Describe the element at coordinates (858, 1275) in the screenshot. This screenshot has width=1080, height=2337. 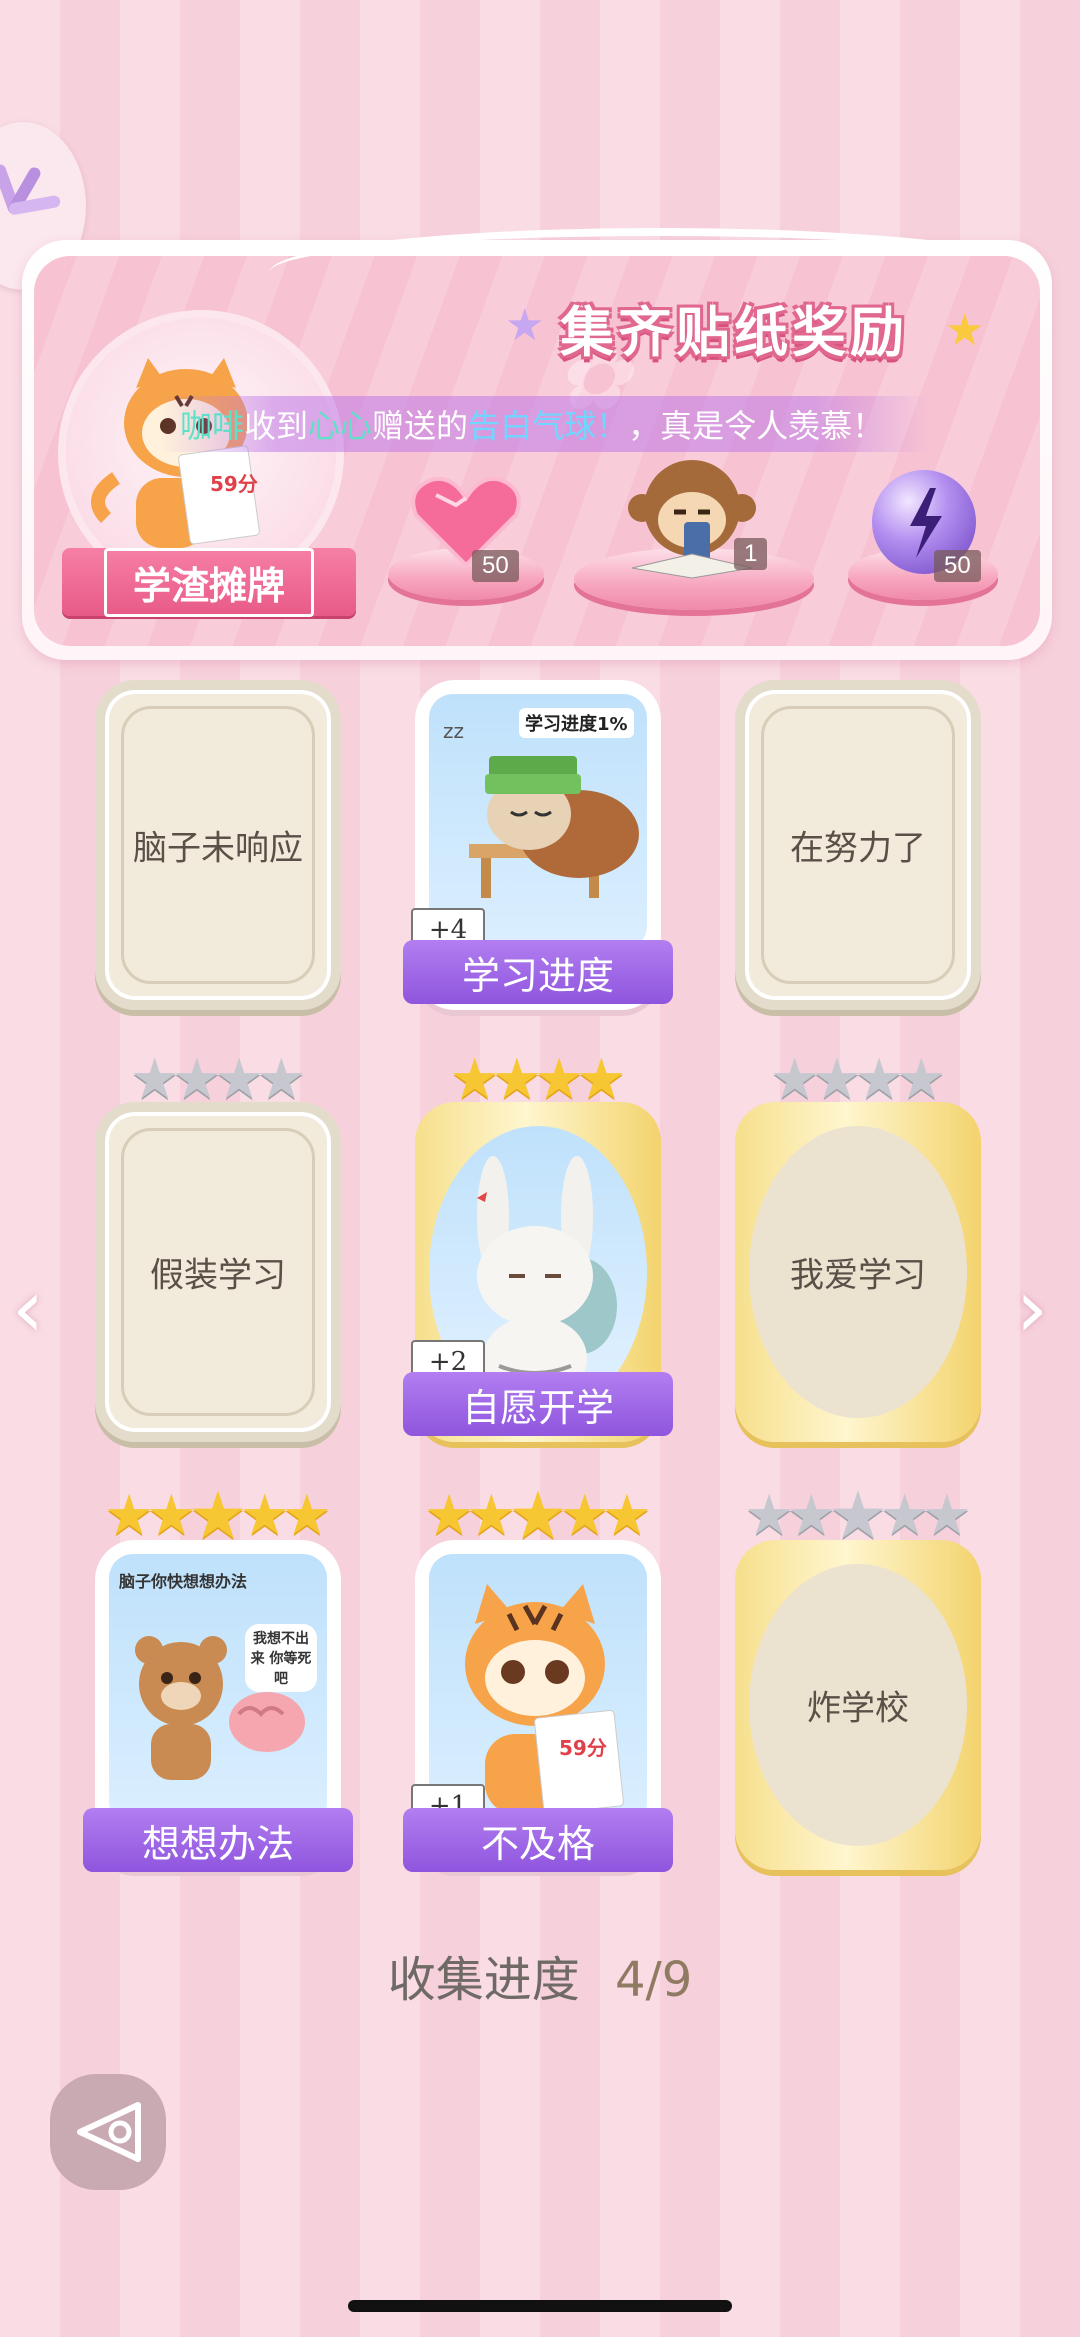
I see `card-label: 我爱学习` at that location.